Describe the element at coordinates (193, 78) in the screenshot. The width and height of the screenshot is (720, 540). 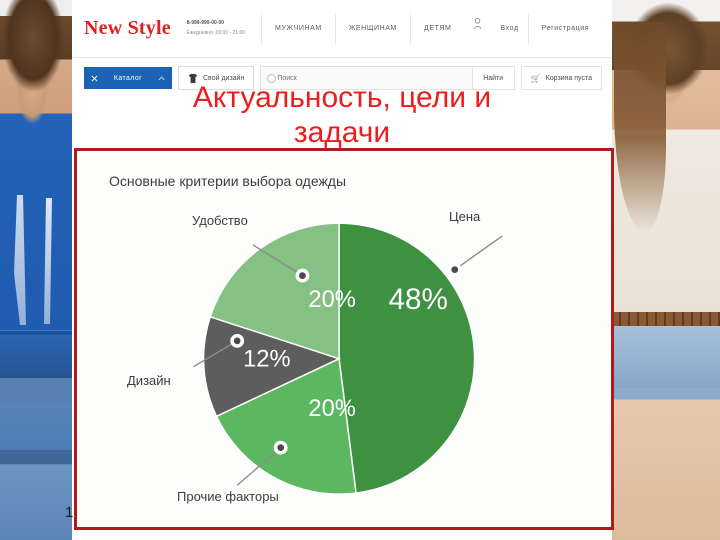
I see `tshirt-icon` at that location.